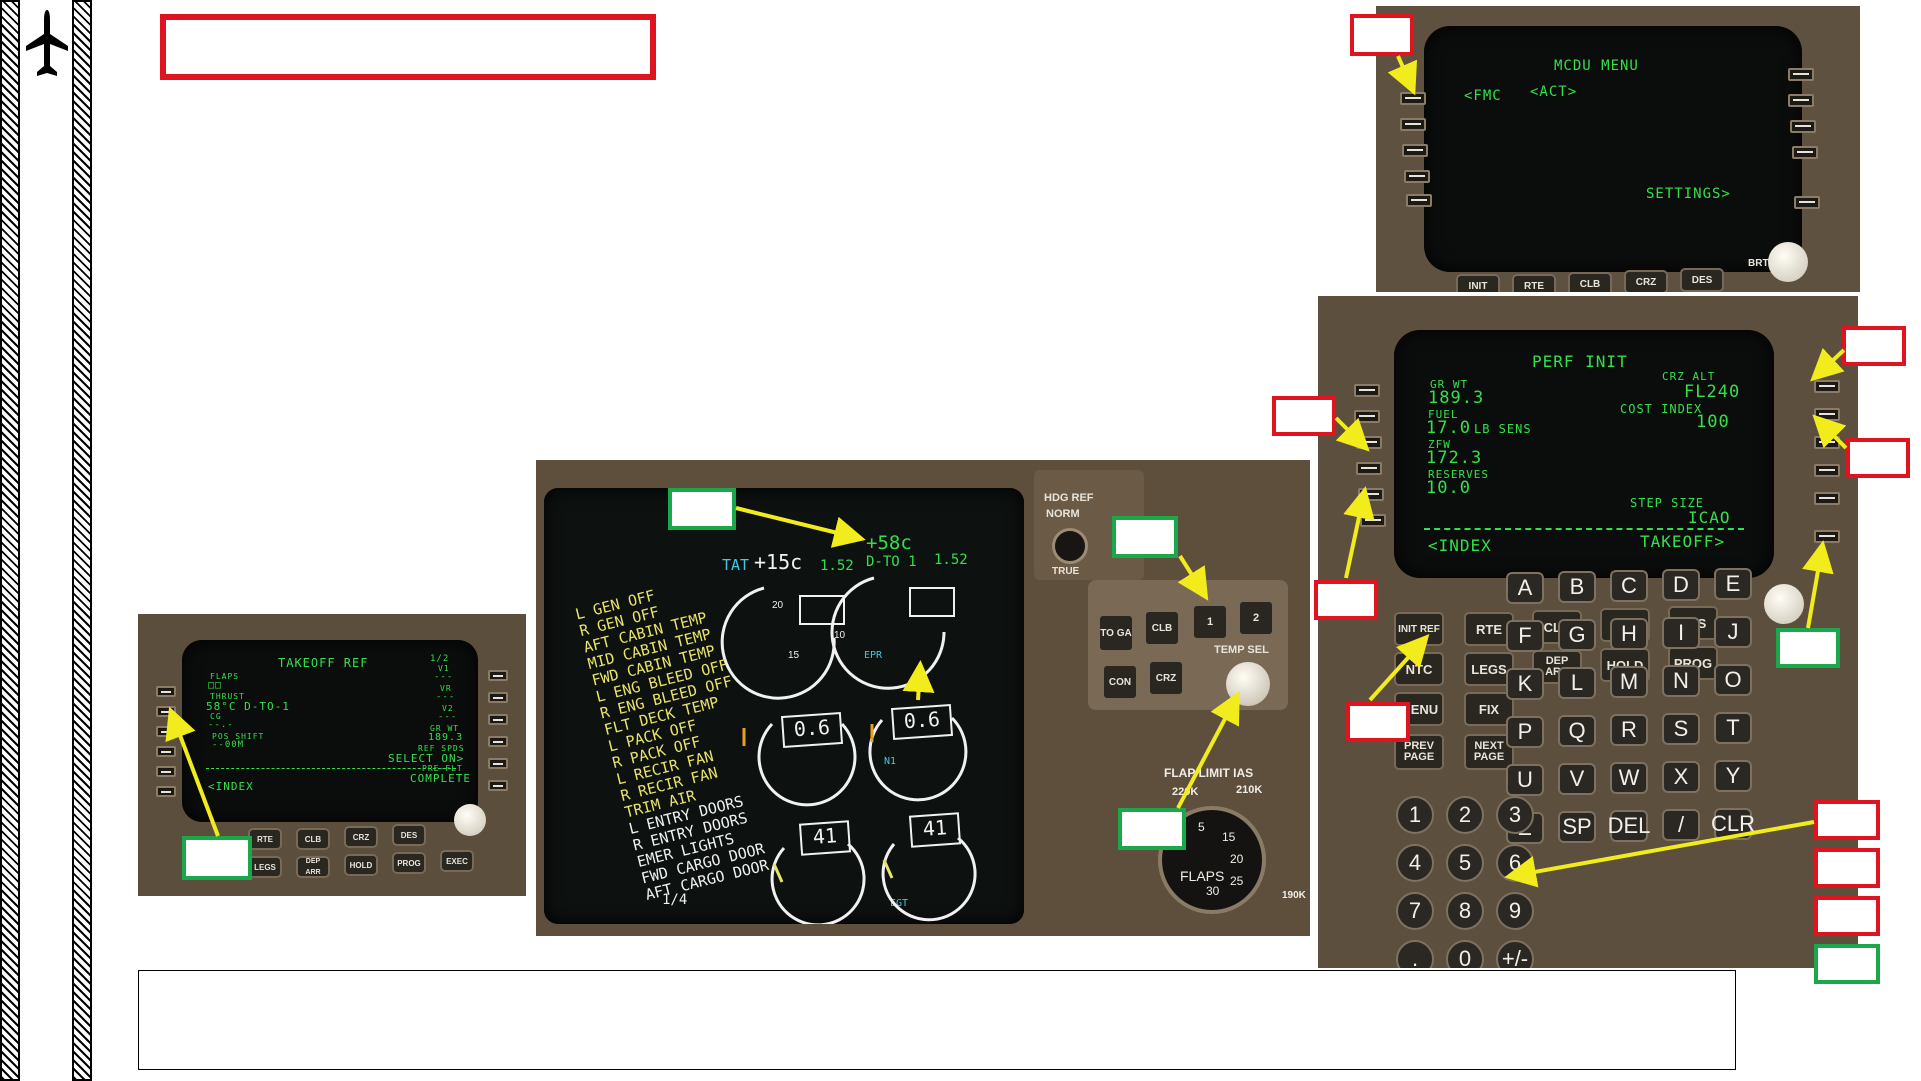 The height and width of the screenshot is (1081, 1921). Describe the element at coordinates (166, 711) in the screenshot. I see `tr-lsk-l2` at that location.